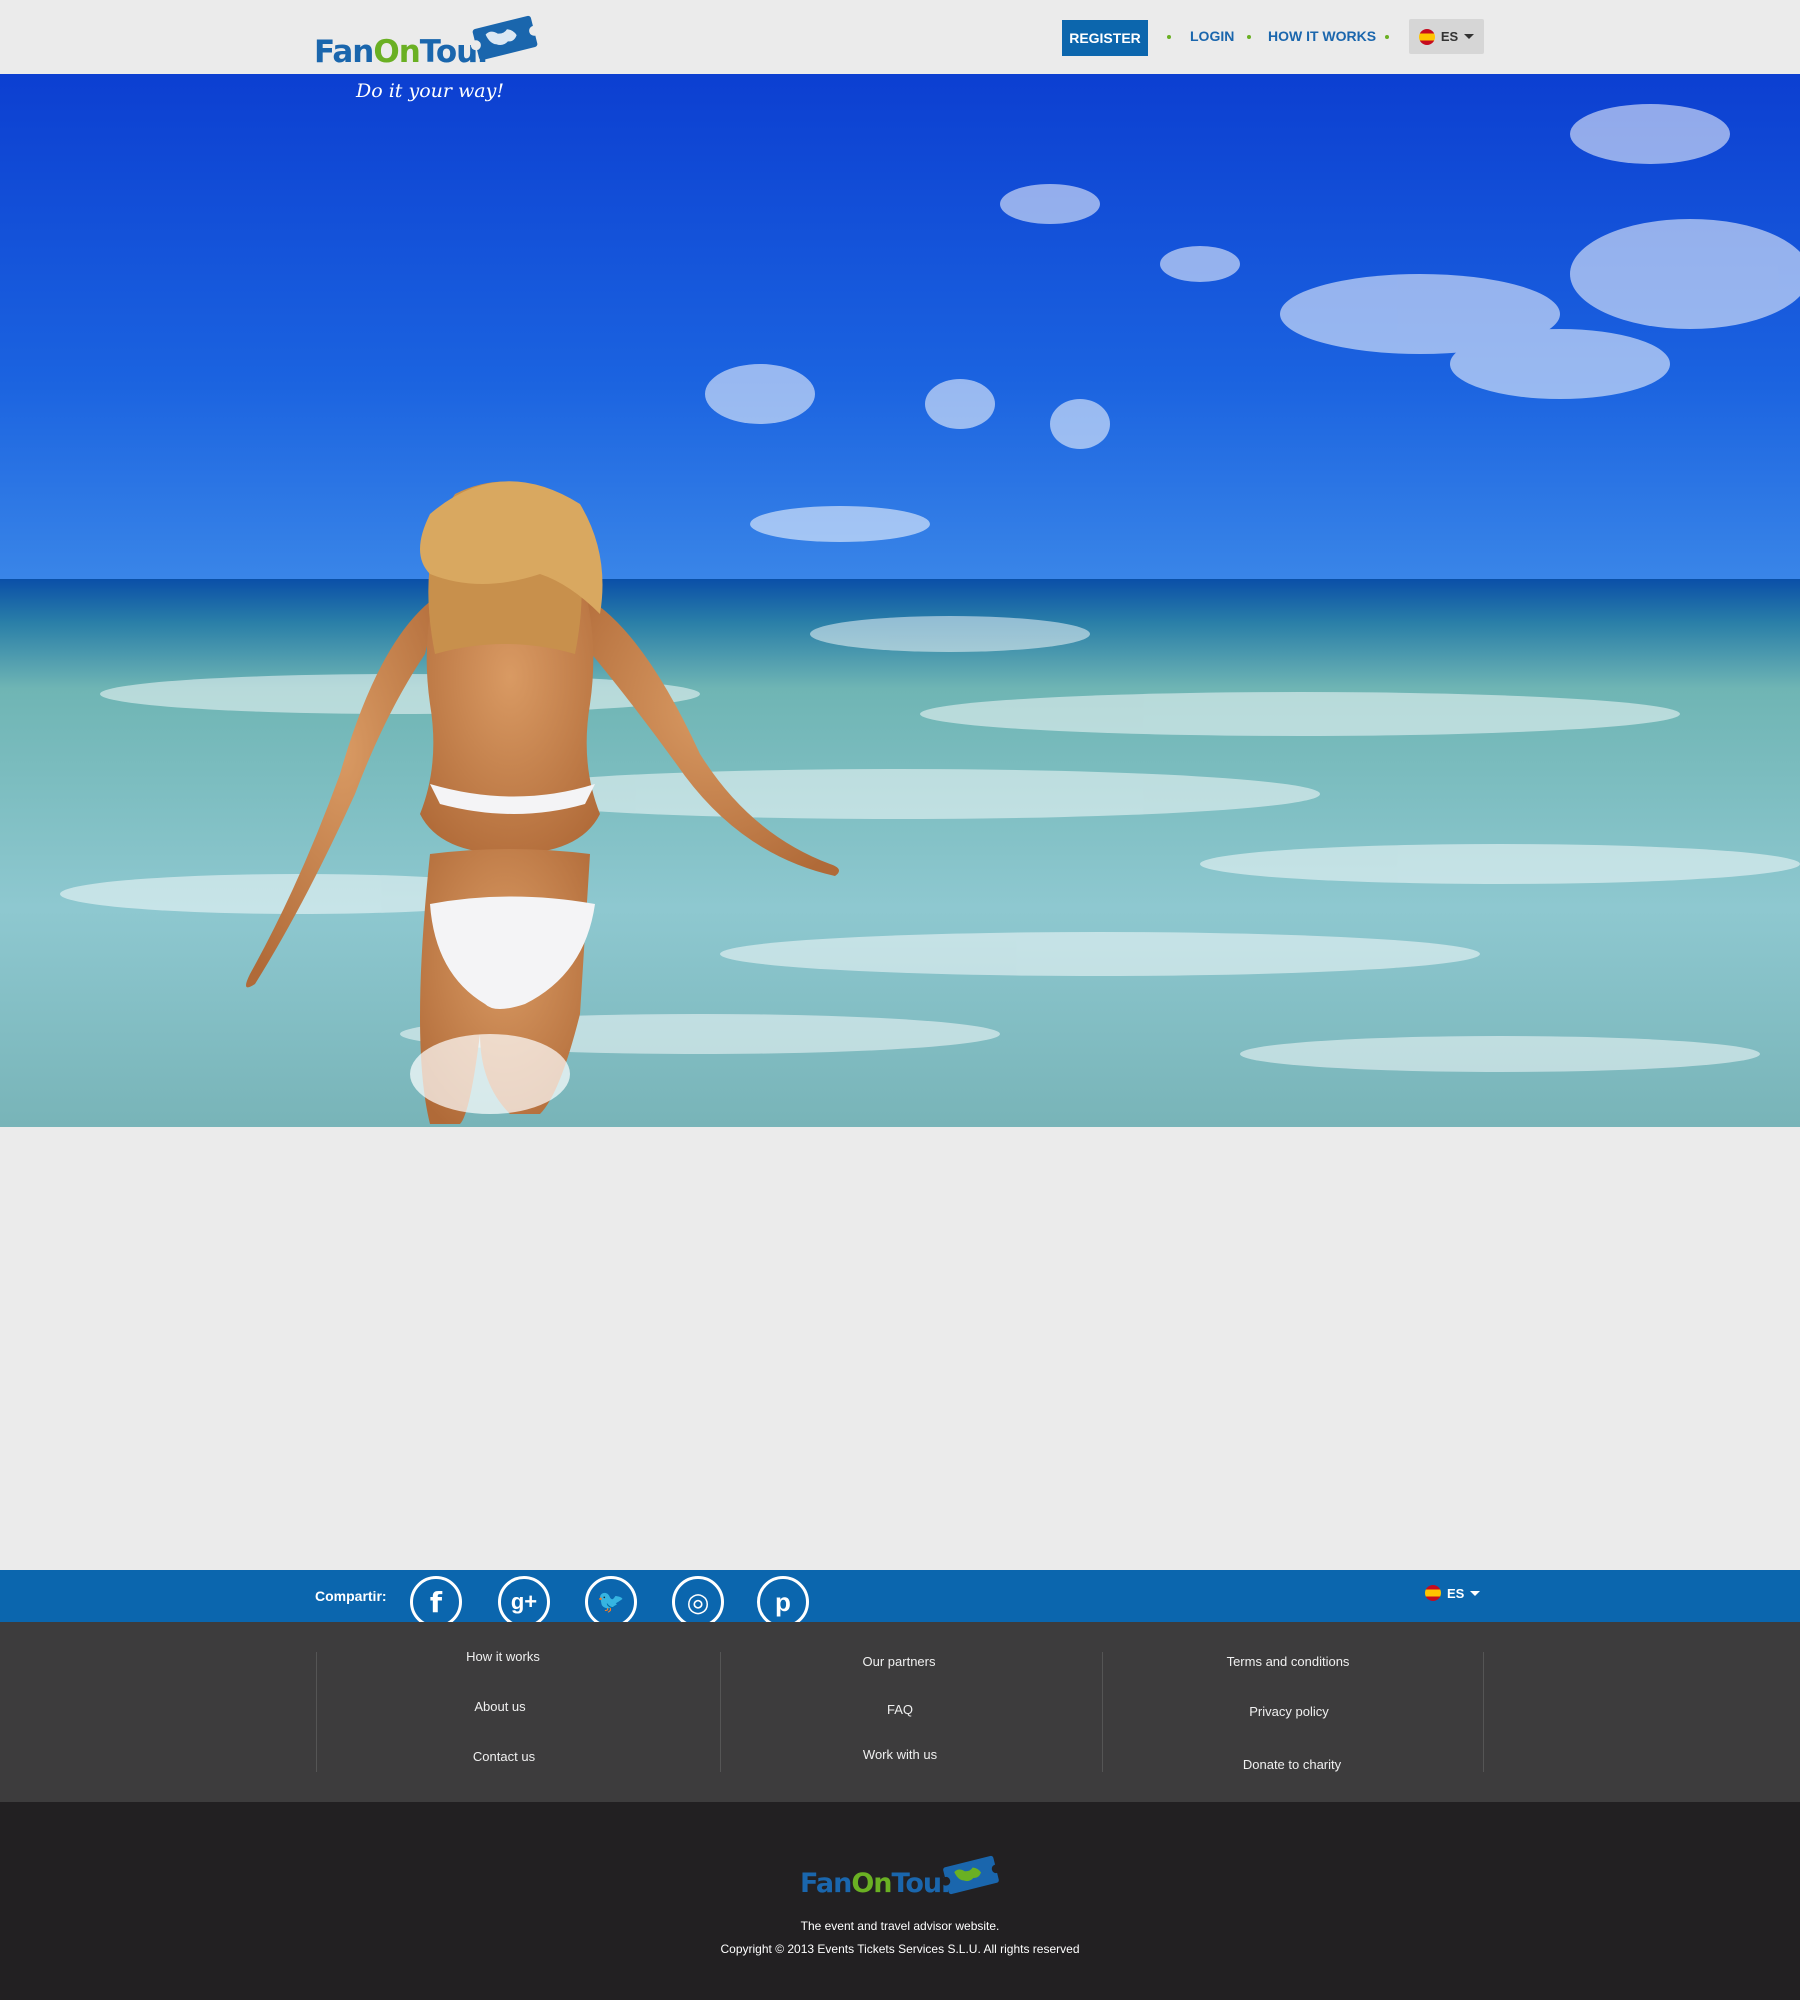 The width and height of the screenshot is (1800, 2000). I want to click on register-button: REGISTER, so click(1105, 38).